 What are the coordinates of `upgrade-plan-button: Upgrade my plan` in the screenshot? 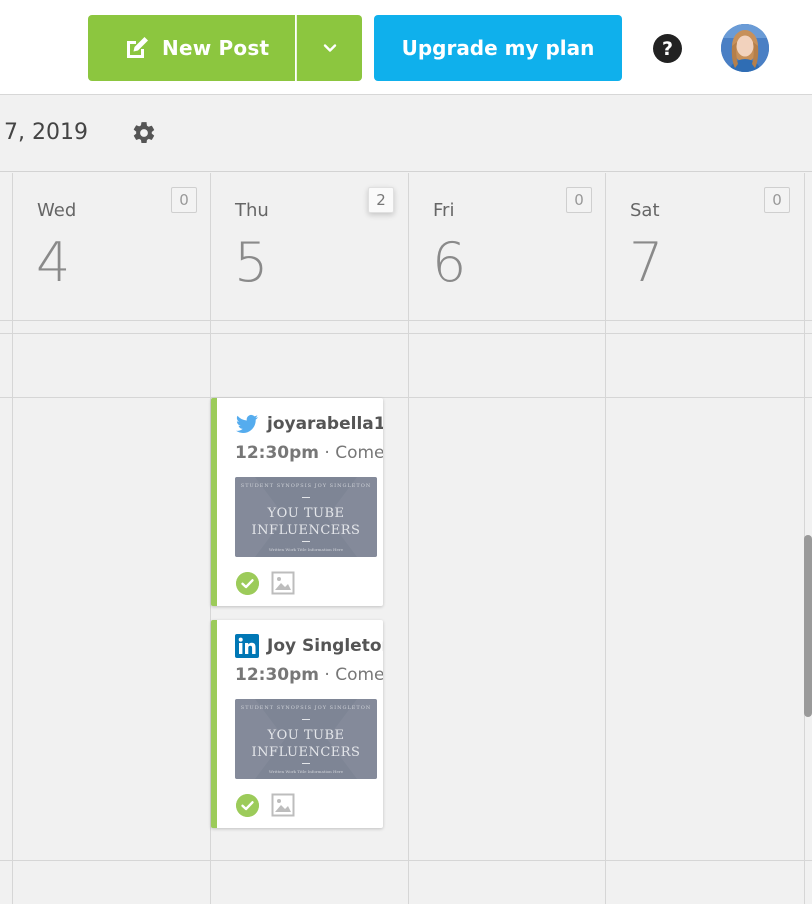 It's located at (498, 48).